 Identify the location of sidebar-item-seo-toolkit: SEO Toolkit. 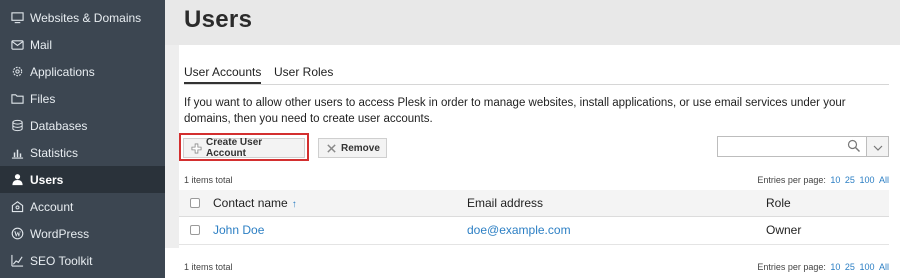
(82, 260).